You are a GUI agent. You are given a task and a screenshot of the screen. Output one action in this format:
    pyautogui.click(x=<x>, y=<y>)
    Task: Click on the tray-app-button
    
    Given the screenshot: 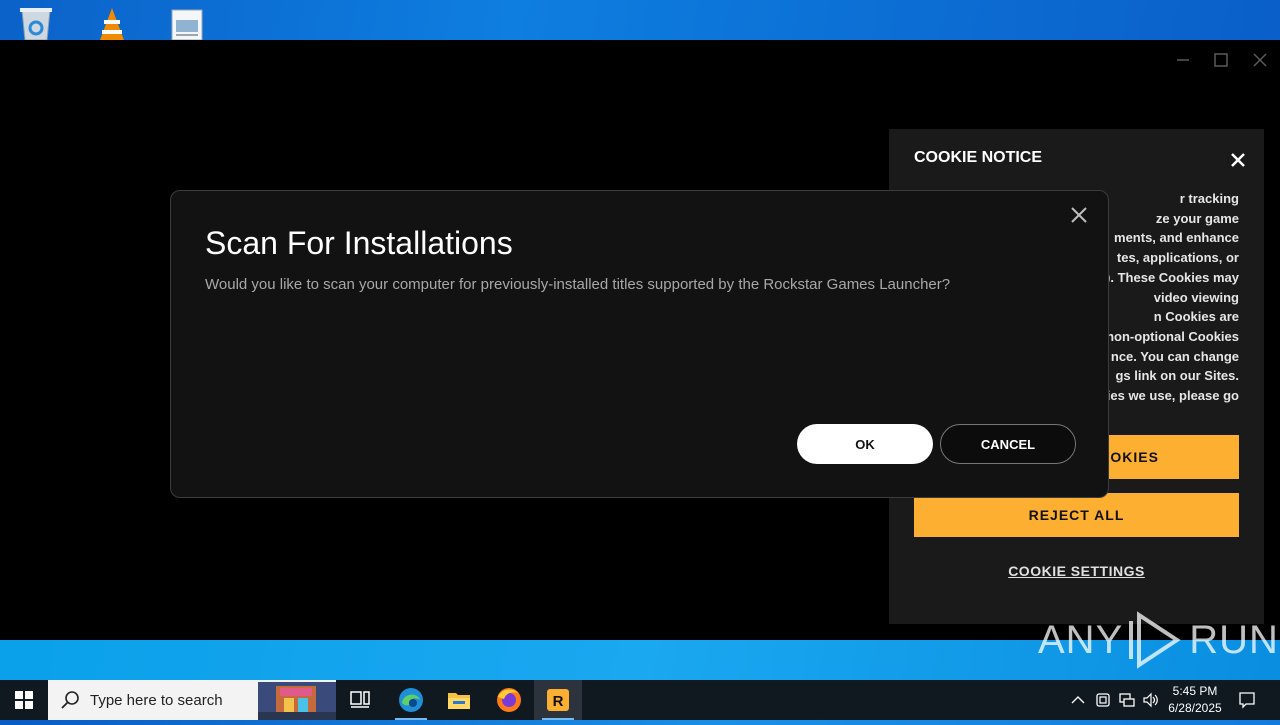 What is the action you would take?
    pyautogui.click(x=1103, y=700)
    